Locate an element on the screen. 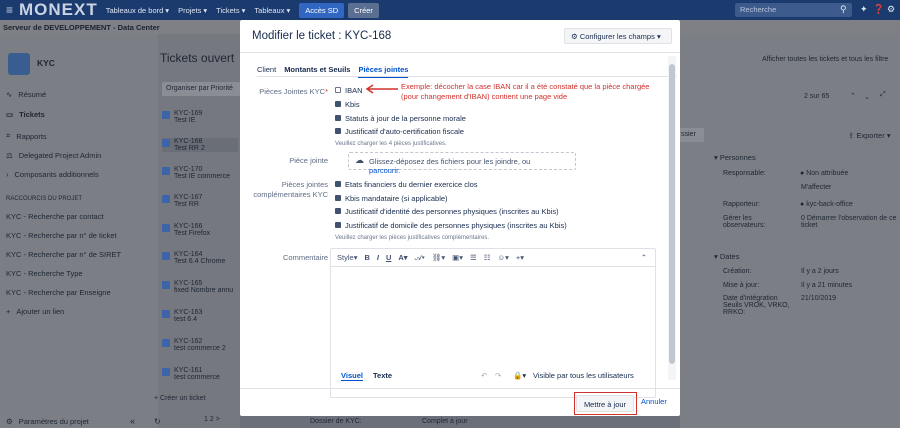 This screenshot has width=900, height=428. ticket-title: Test Firefox is located at coordinates (192, 233).